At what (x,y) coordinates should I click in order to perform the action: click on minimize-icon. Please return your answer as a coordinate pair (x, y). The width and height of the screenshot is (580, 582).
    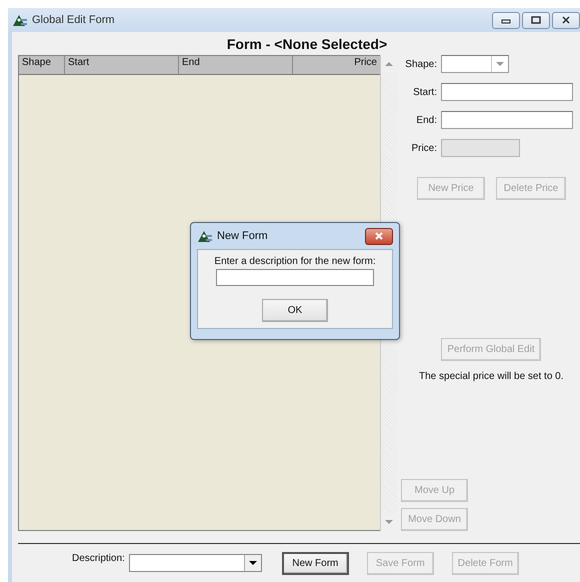
    Looking at the image, I should click on (506, 20).